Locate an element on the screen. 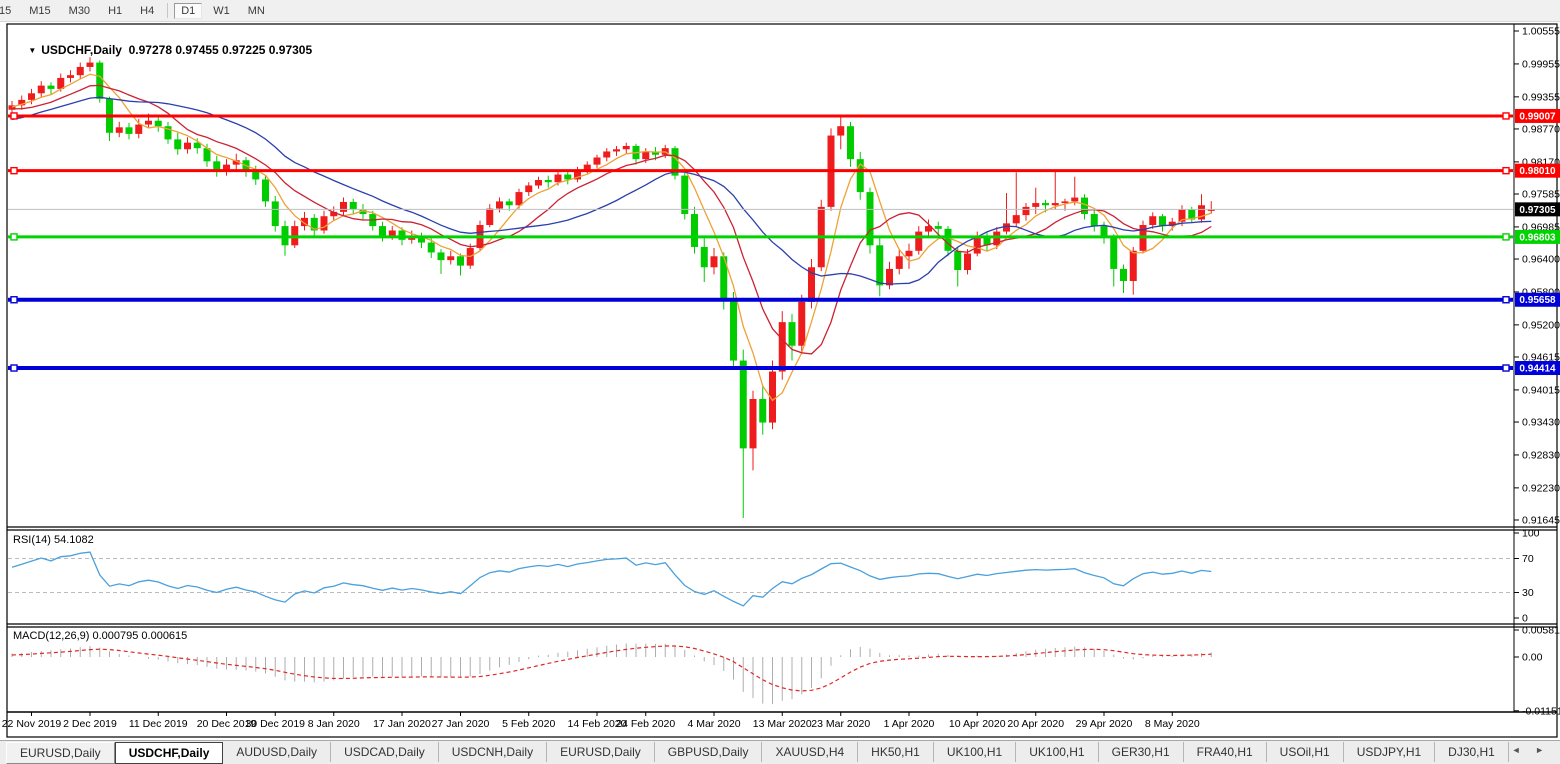  price-badge-text: 0.94414 is located at coordinates (1537, 369).